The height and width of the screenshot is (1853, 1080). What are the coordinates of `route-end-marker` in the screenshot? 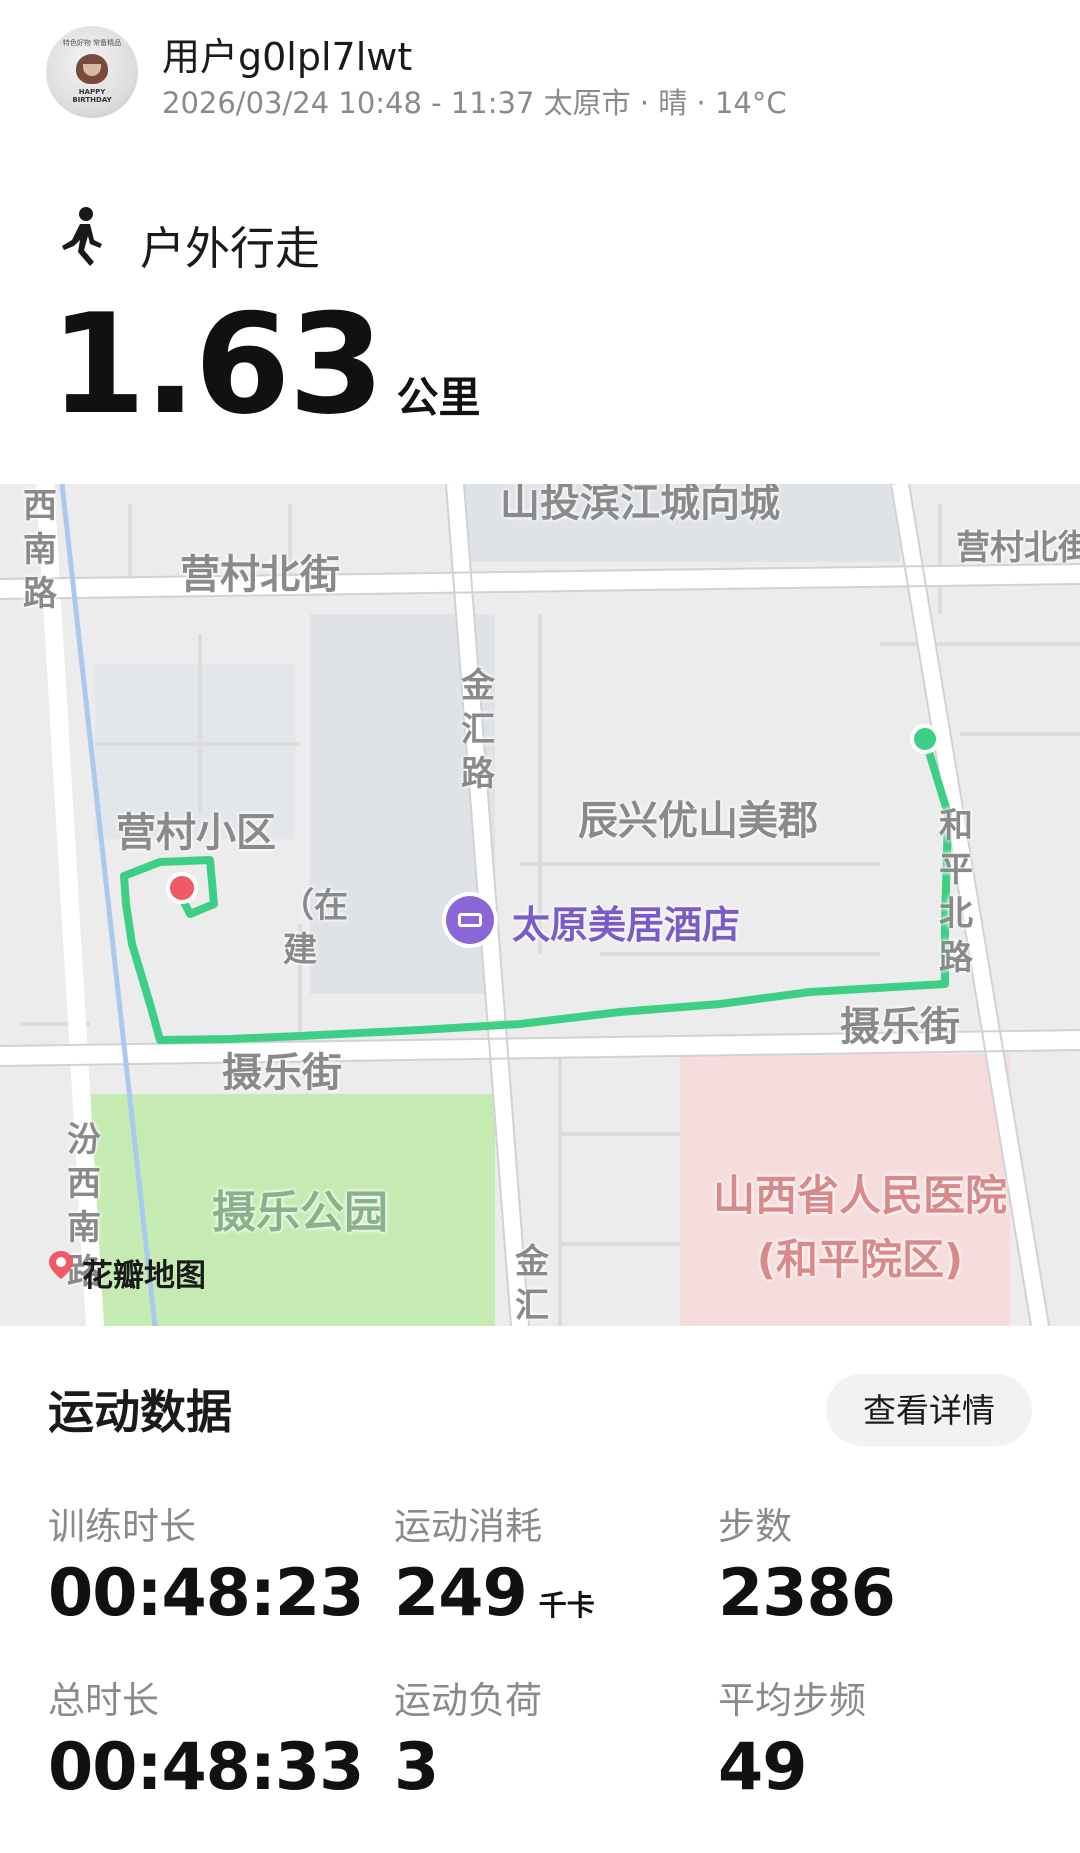 It's located at (182, 888).